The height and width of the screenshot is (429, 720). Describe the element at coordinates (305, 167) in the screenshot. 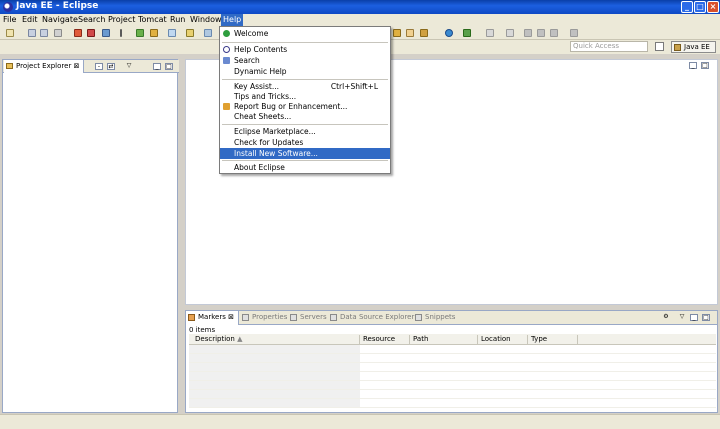

I see `menu-item-about-eclipse: About Eclipse` at that location.